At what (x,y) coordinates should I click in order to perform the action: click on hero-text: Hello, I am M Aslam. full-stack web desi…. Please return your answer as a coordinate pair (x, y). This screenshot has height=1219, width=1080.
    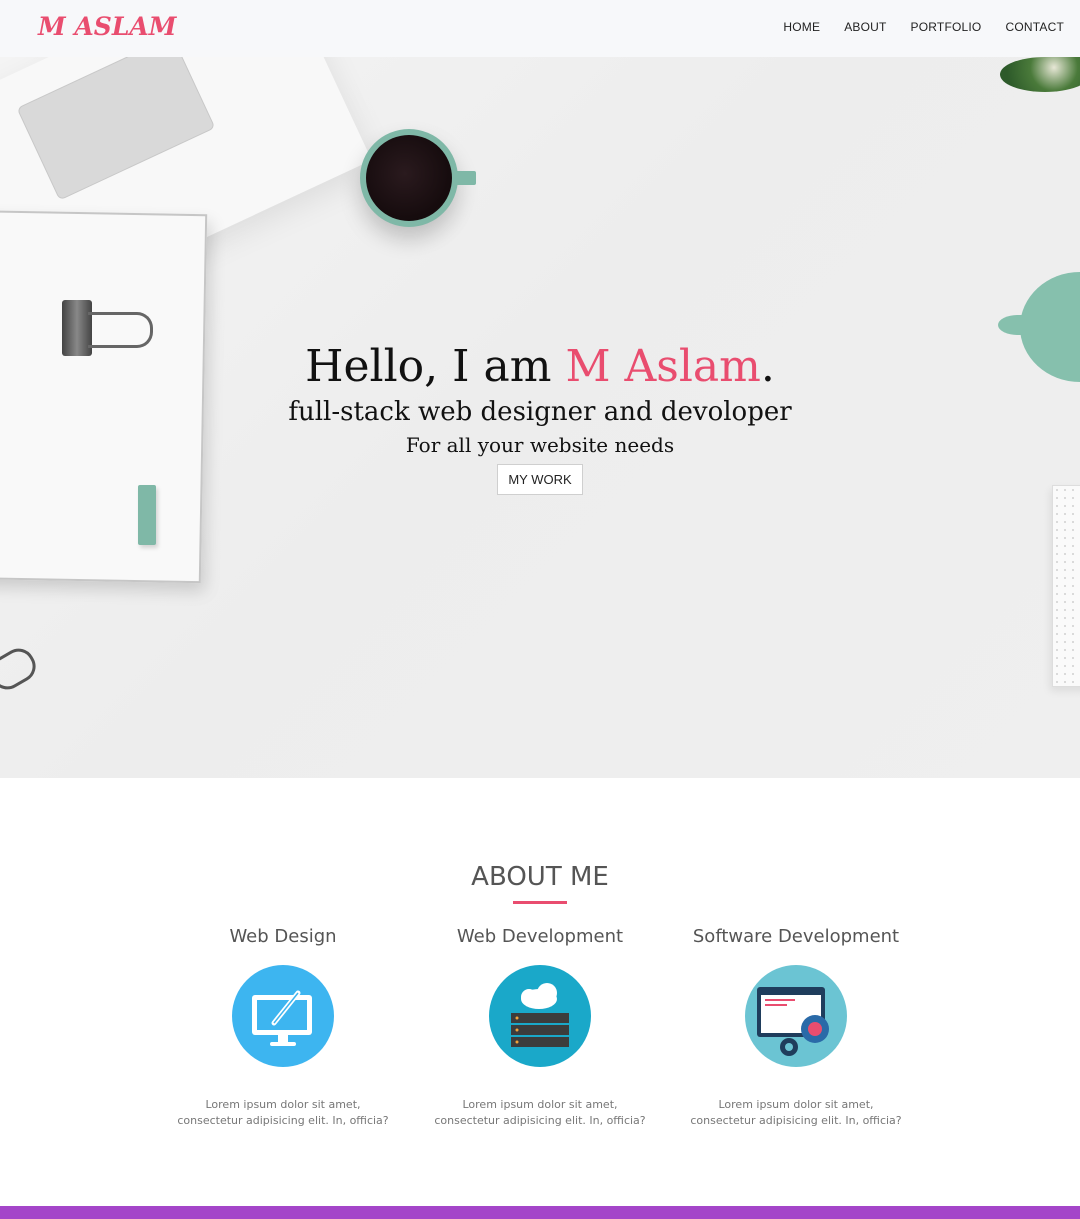
    Looking at the image, I should click on (540, 418).